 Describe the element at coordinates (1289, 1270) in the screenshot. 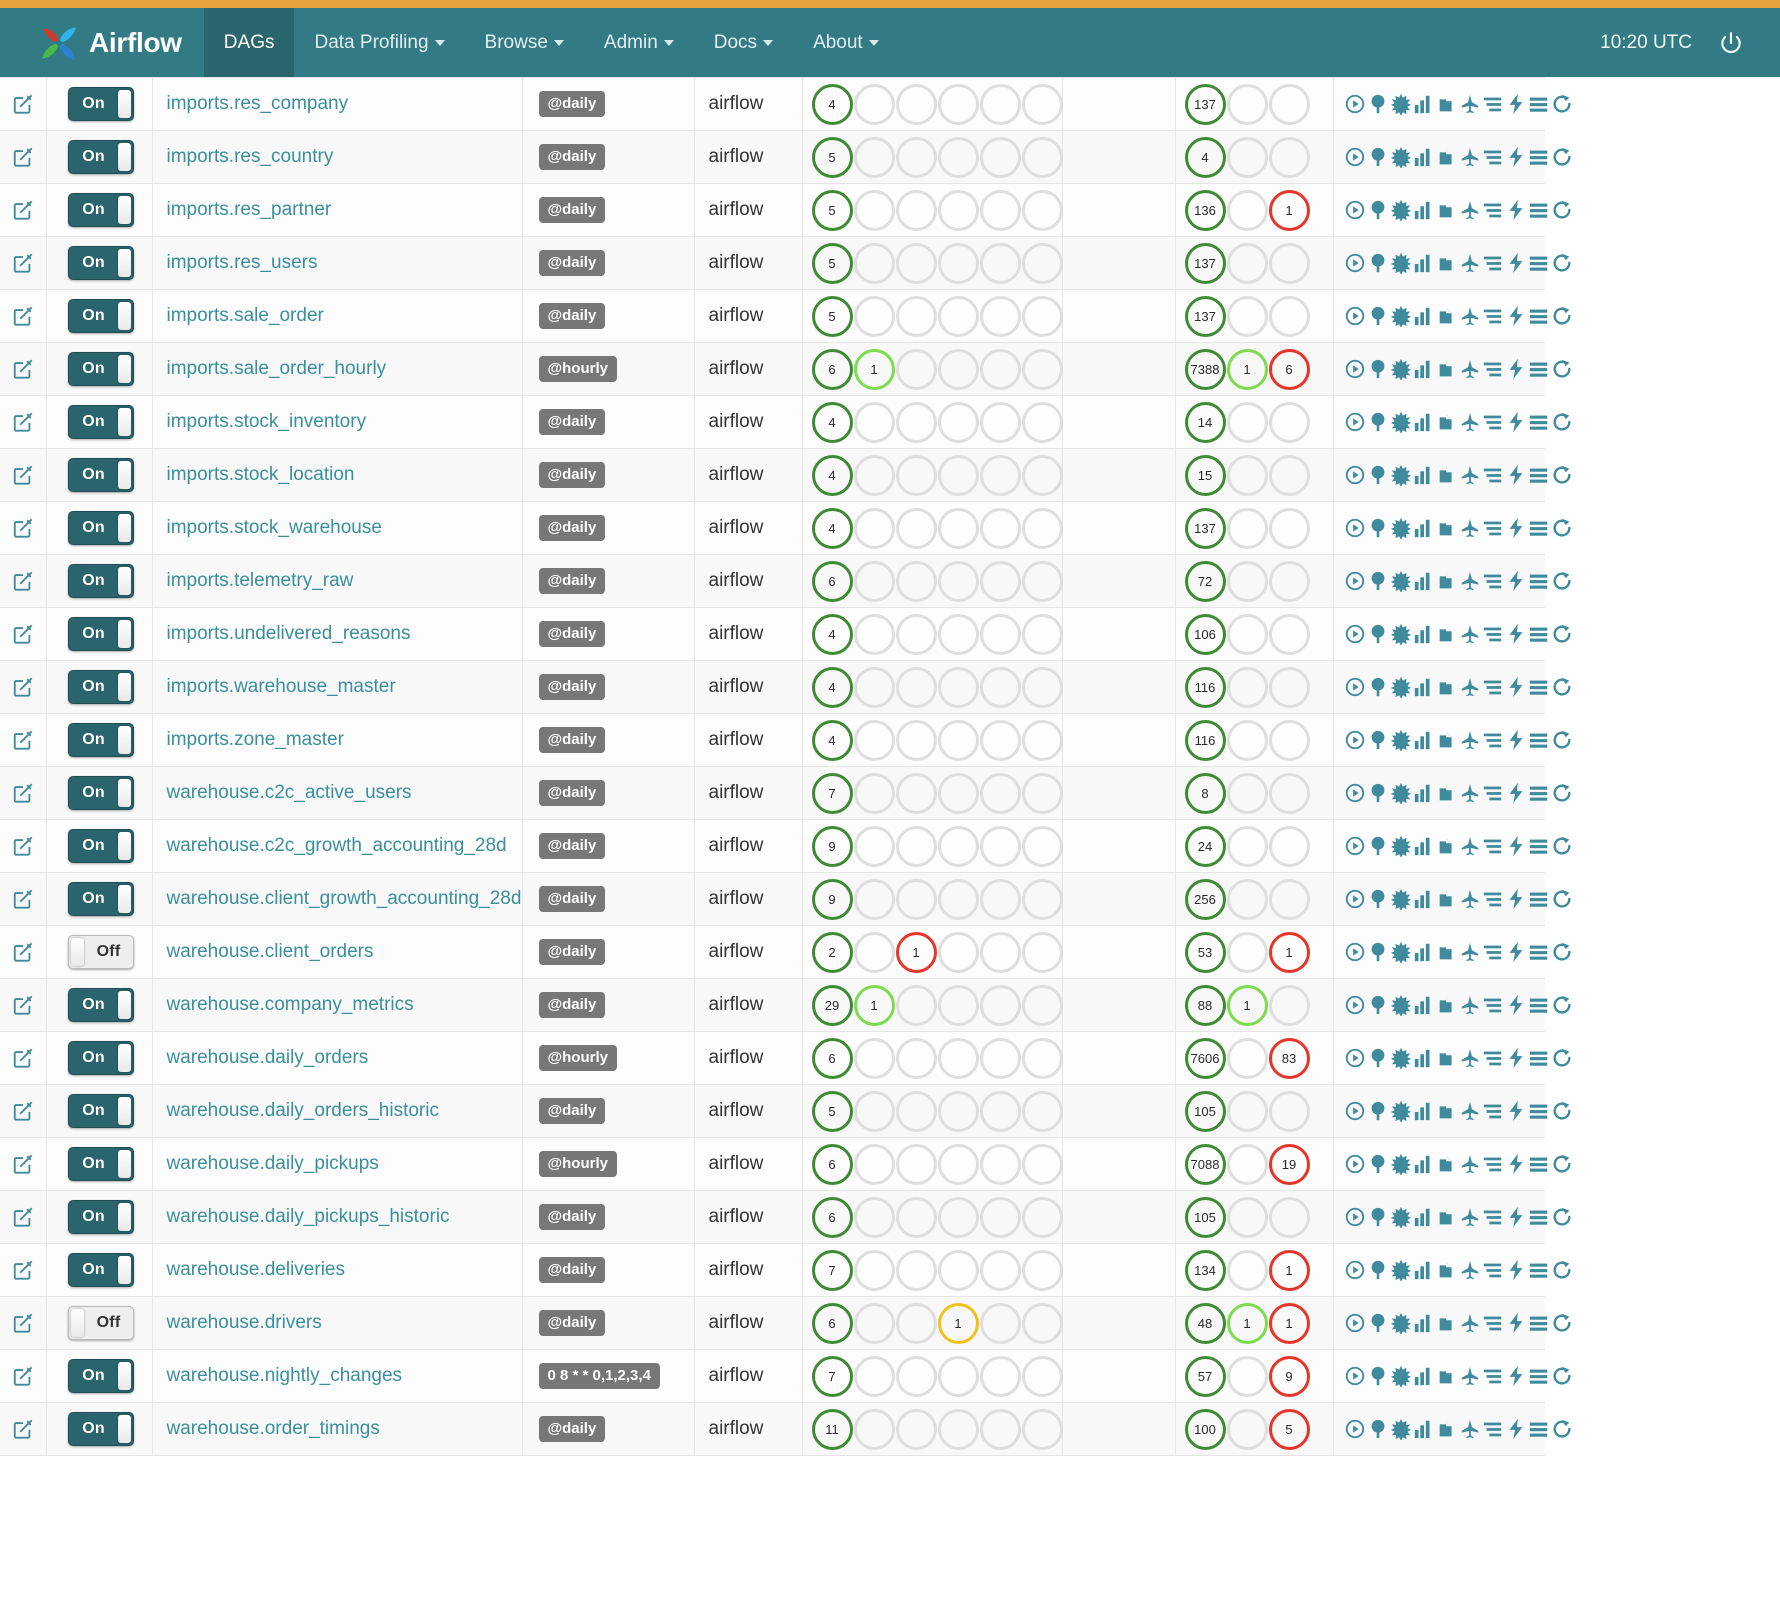

I see `task-circle-failed: 1` at that location.